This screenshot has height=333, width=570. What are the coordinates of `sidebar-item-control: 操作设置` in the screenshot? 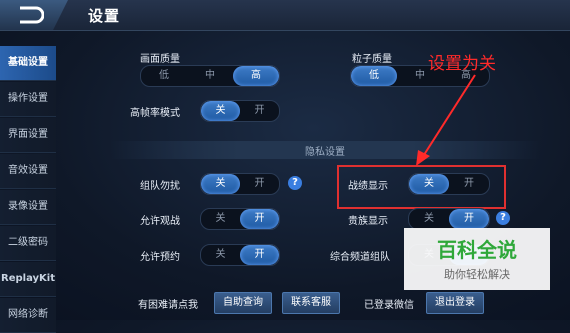 It's located at (28, 99).